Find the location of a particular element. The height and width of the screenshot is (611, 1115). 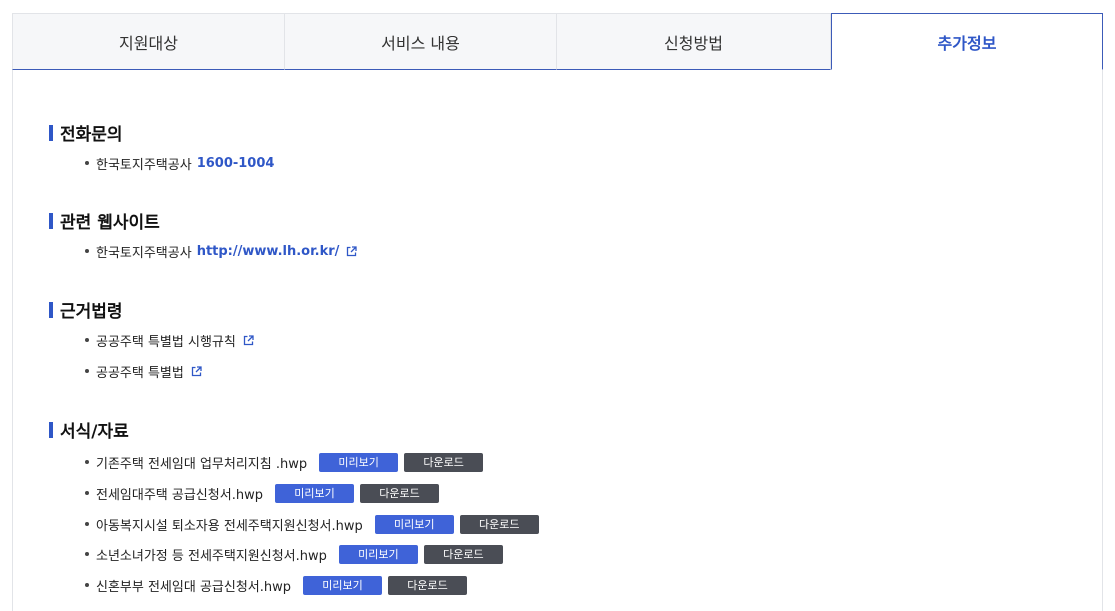

section-title-text: 서식/자료 is located at coordinates (94, 432).